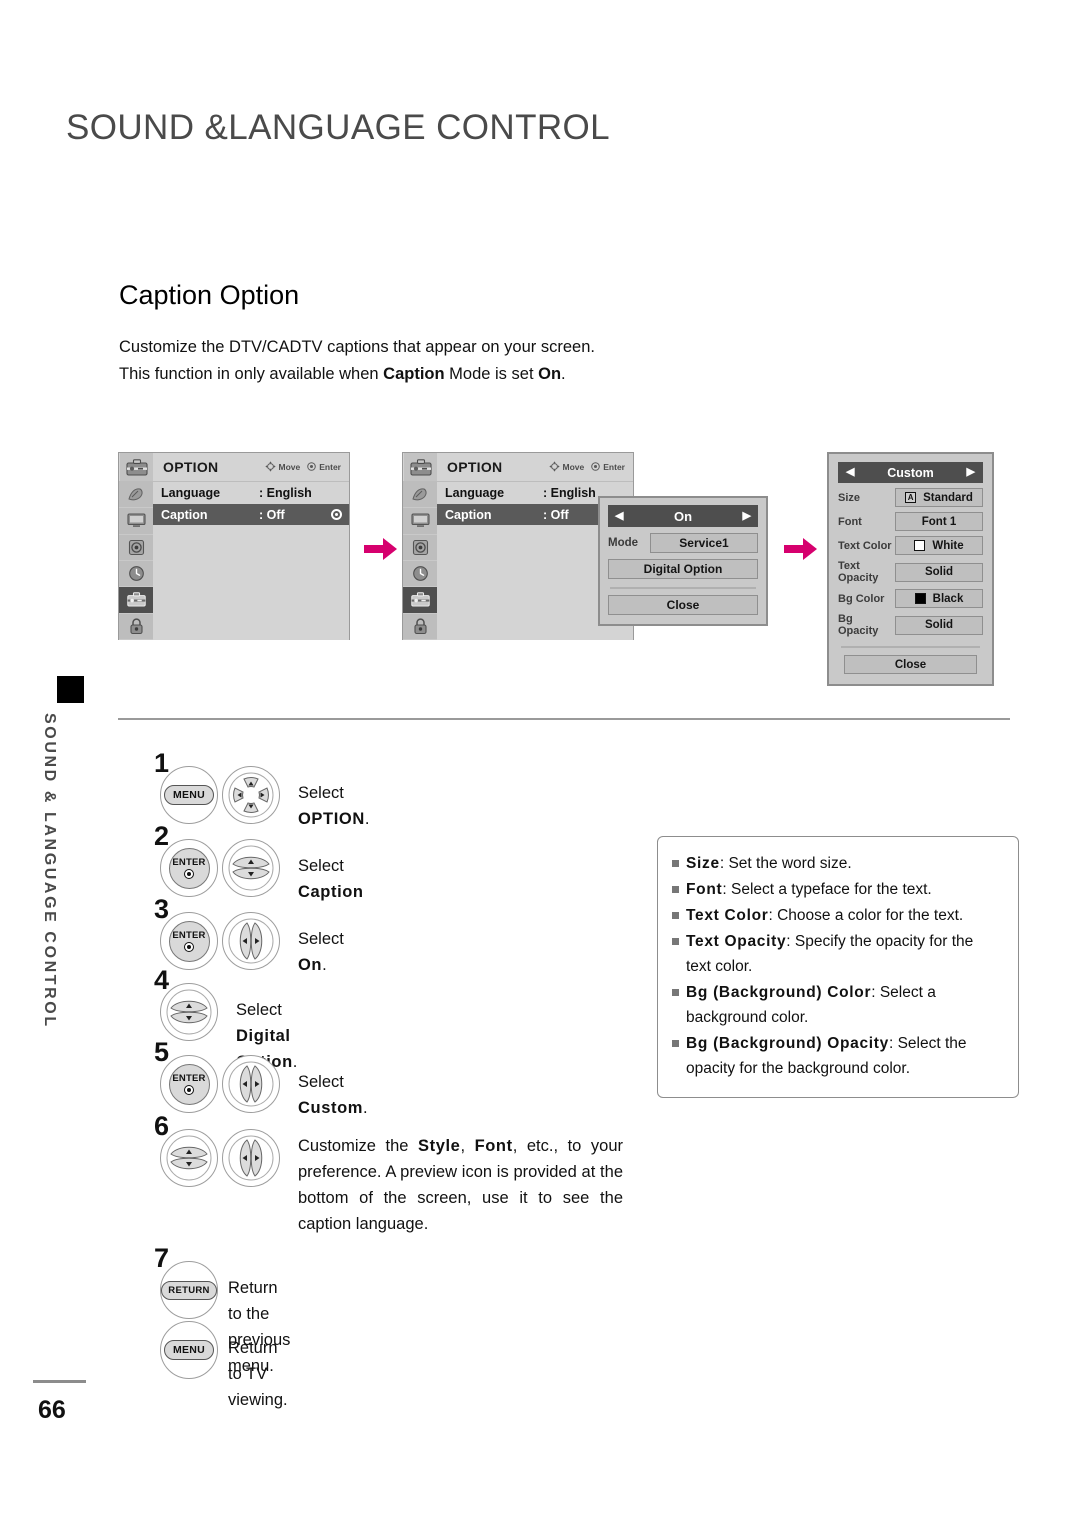 The width and height of the screenshot is (1080, 1528). What do you see at coordinates (136, 626) in the screenshot?
I see `sidebar-icon-lock` at bounding box center [136, 626].